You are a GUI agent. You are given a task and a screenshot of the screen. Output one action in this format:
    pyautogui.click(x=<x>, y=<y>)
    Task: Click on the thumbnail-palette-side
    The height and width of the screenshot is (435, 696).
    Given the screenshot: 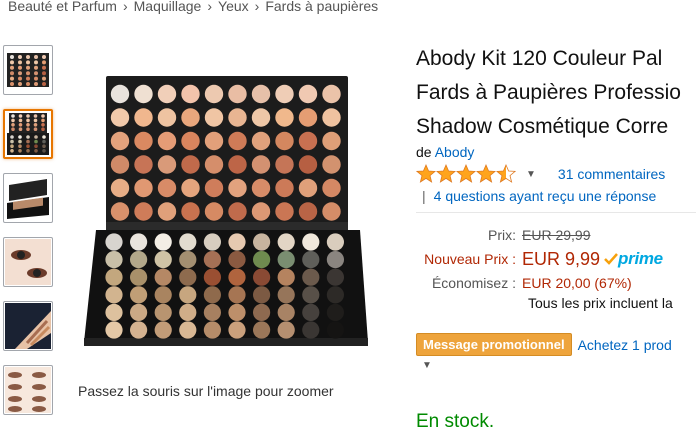 What is the action you would take?
    pyautogui.click(x=28, y=198)
    